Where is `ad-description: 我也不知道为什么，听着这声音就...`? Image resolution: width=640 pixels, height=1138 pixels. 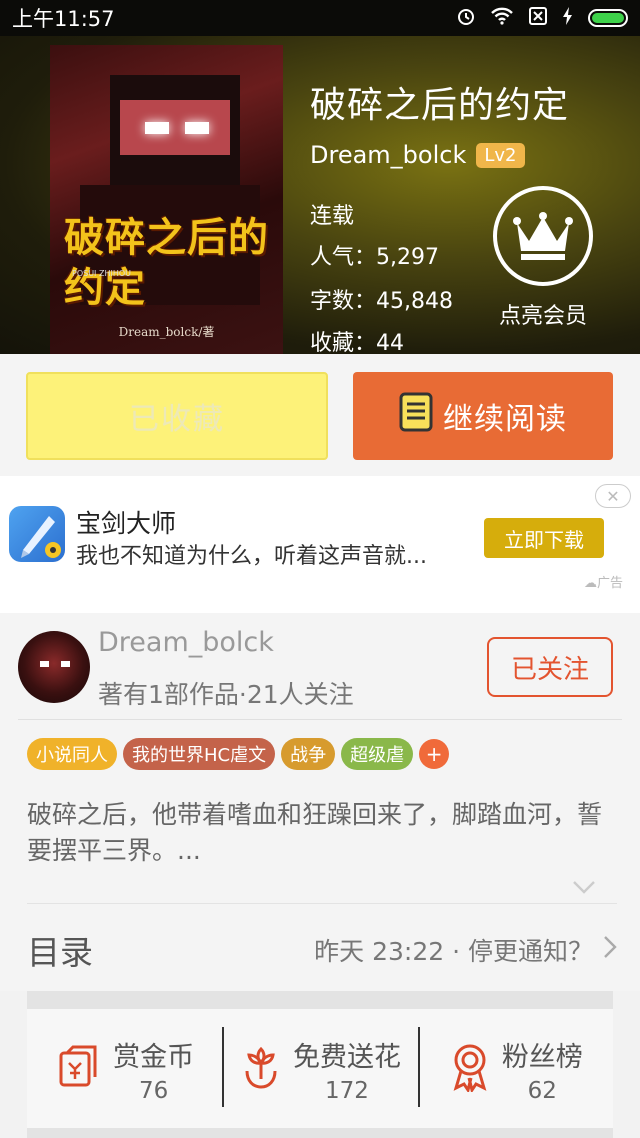
ad-description: 我也不知道为什么，听着这声音就... is located at coordinates (251, 556).